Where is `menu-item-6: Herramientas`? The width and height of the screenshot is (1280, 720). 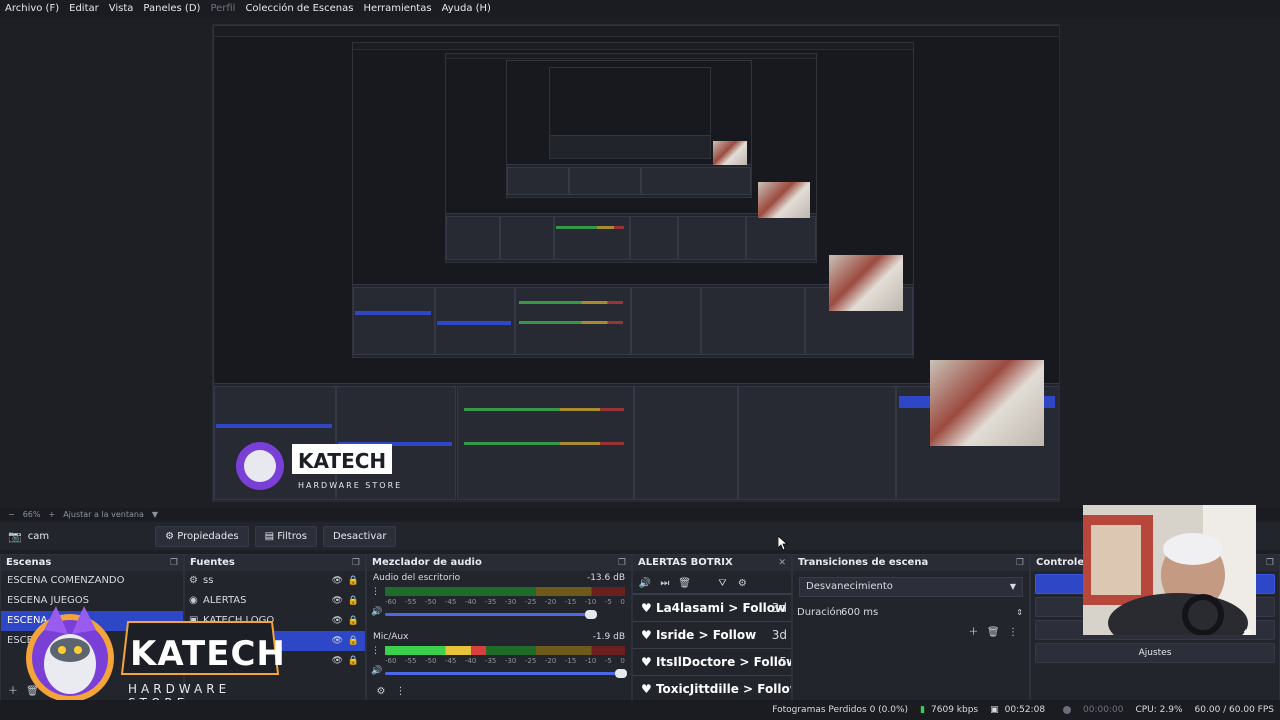
menu-item-6: Herramientas is located at coordinates (397, 9).